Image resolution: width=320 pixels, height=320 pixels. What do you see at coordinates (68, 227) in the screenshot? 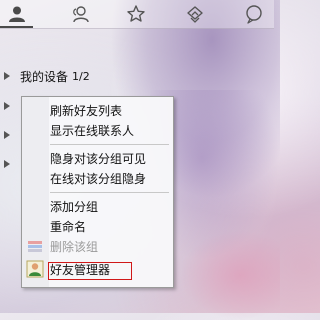
I see `menu-item-rename: 重命名` at bounding box center [68, 227].